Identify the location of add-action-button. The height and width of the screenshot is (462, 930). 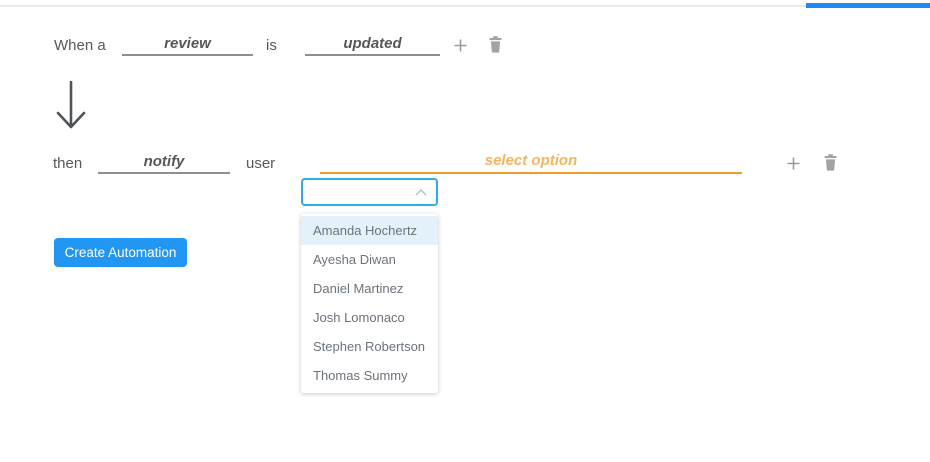
(793, 163).